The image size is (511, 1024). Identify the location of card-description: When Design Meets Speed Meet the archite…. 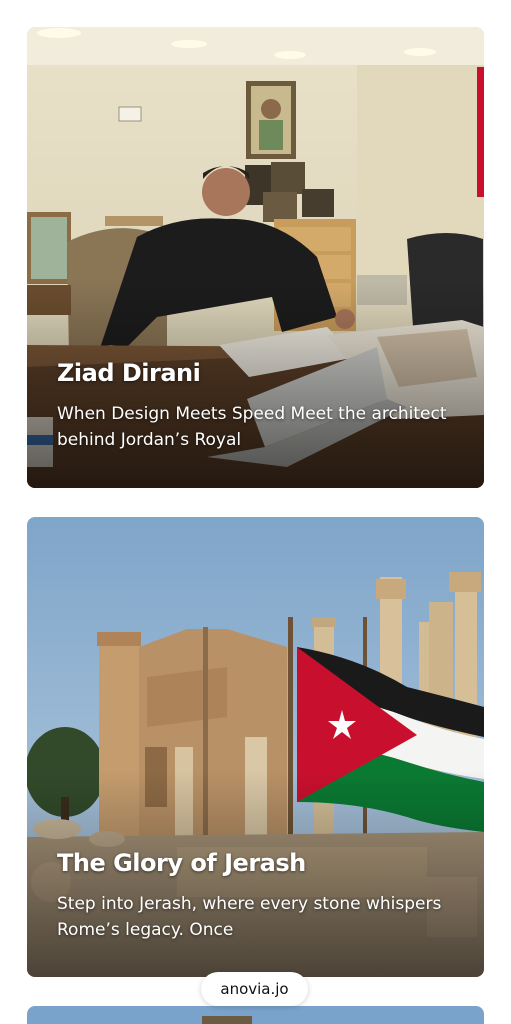
(252, 427).